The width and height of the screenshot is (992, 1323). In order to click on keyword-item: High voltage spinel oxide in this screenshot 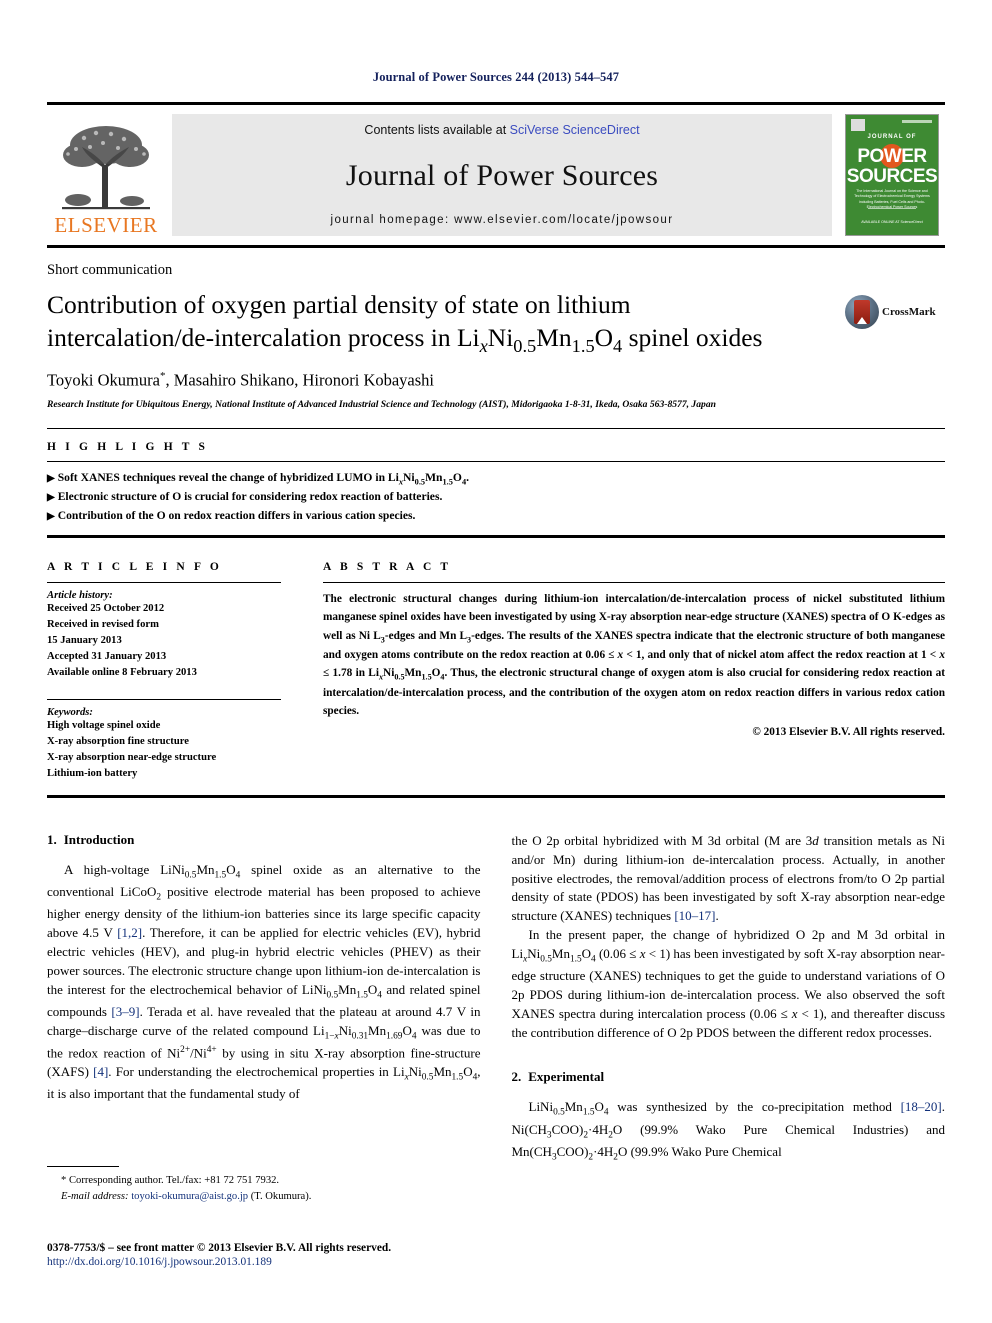, I will do `click(104, 725)`.